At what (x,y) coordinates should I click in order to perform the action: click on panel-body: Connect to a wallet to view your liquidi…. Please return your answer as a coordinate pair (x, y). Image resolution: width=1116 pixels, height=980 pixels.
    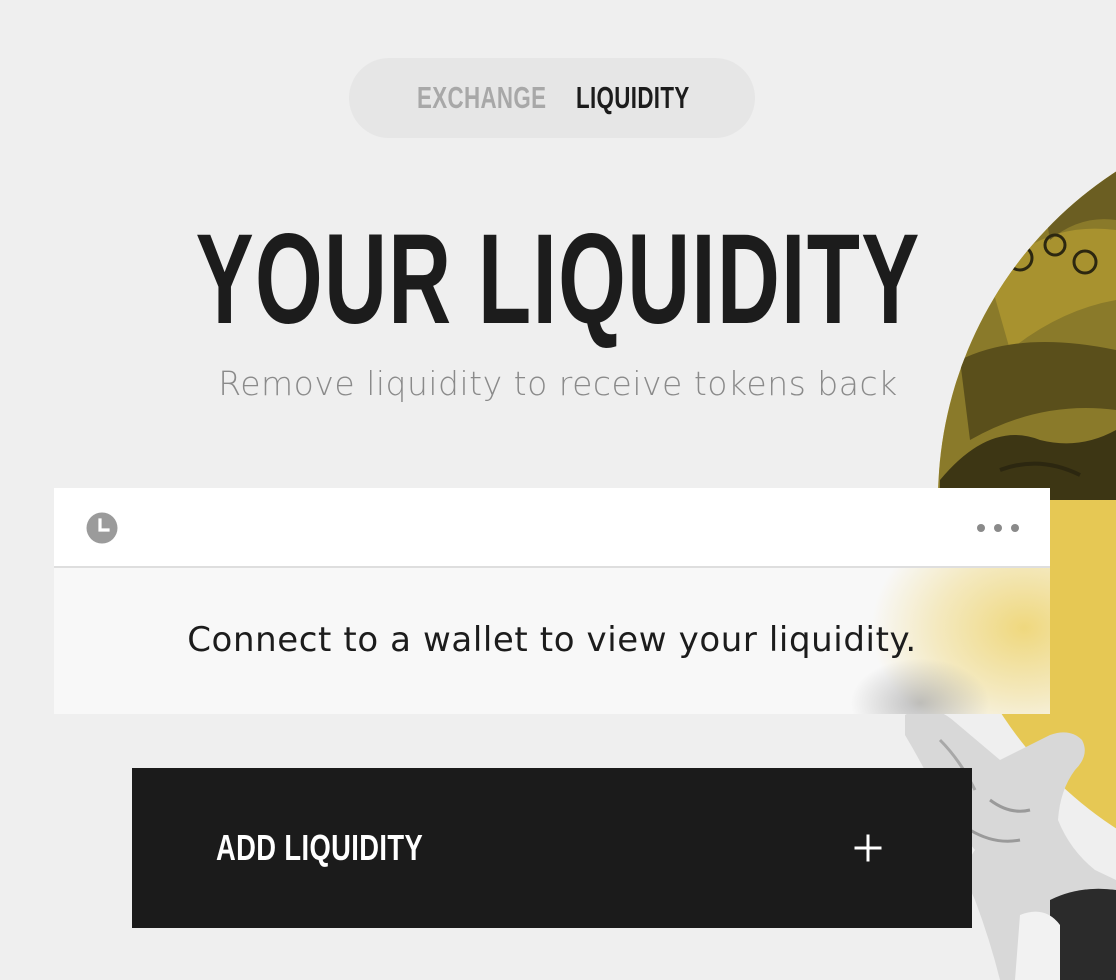
    Looking at the image, I should click on (552, 641).